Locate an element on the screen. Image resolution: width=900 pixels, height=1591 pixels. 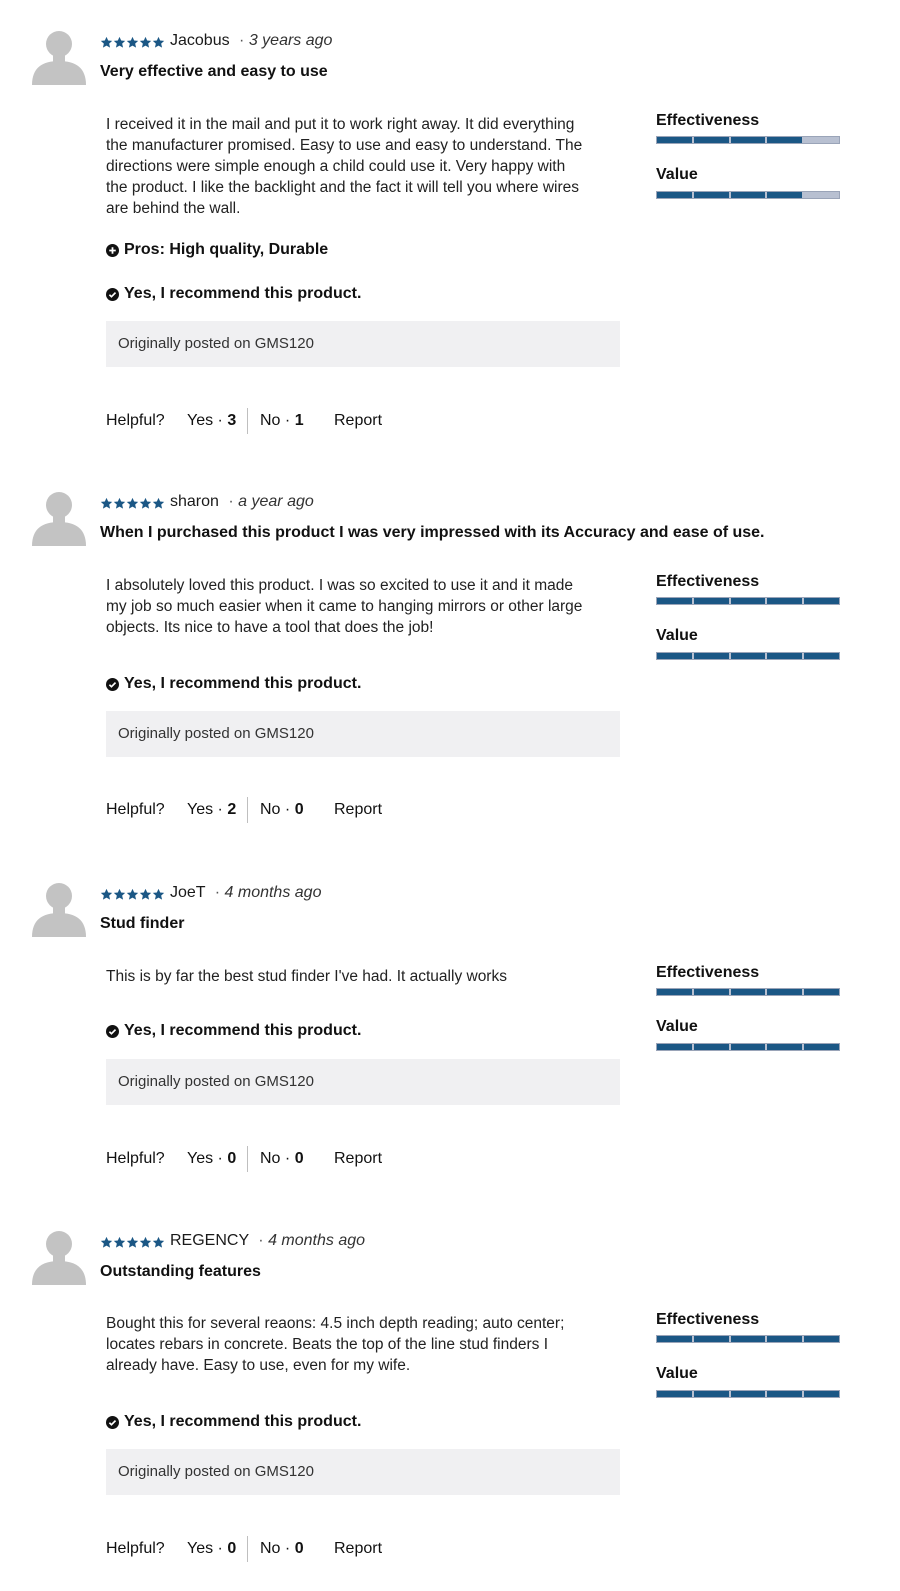
recommendation: Yes, I recommend this product. is located at coordinates (233, 1031).